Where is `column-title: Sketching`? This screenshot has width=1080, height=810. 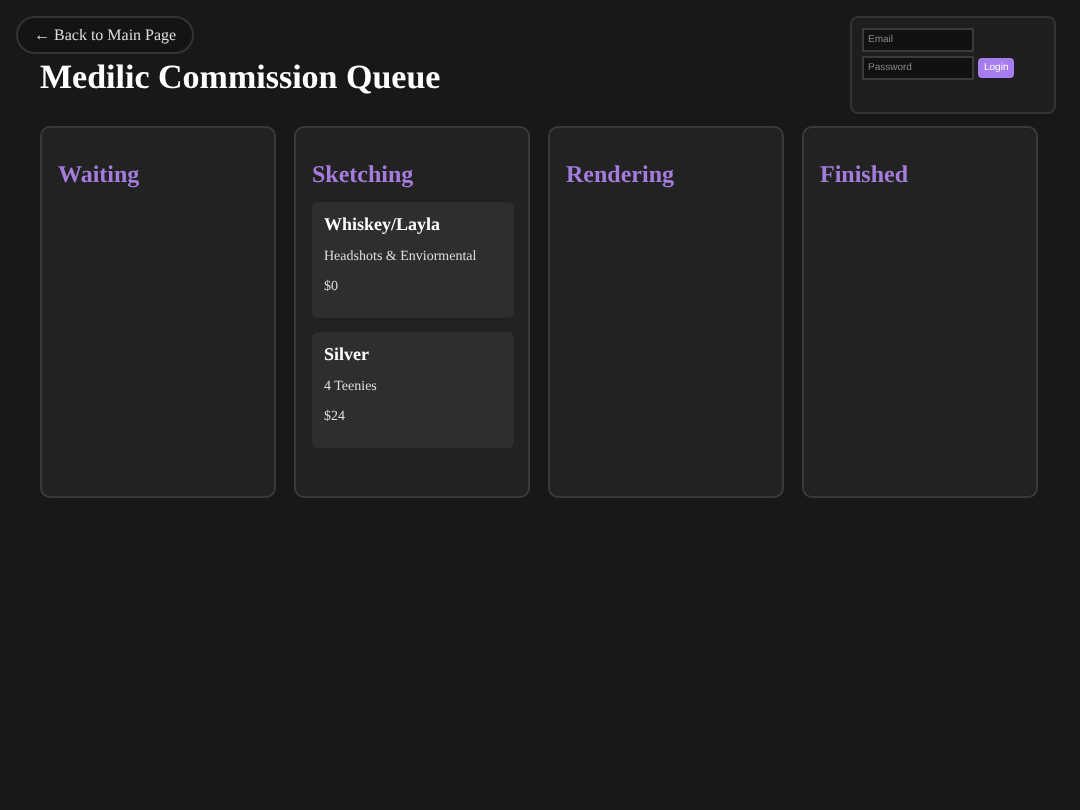
column-title: Sketching is located at coordinates (364, 174).